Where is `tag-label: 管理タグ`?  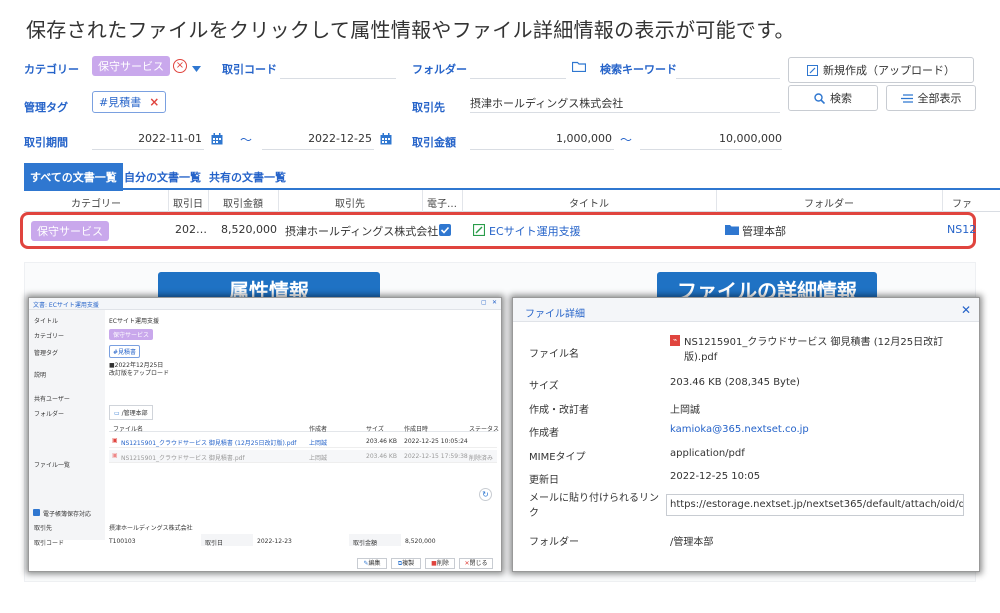
tag-label: 管理タグ is located at coordinates (46, 107).